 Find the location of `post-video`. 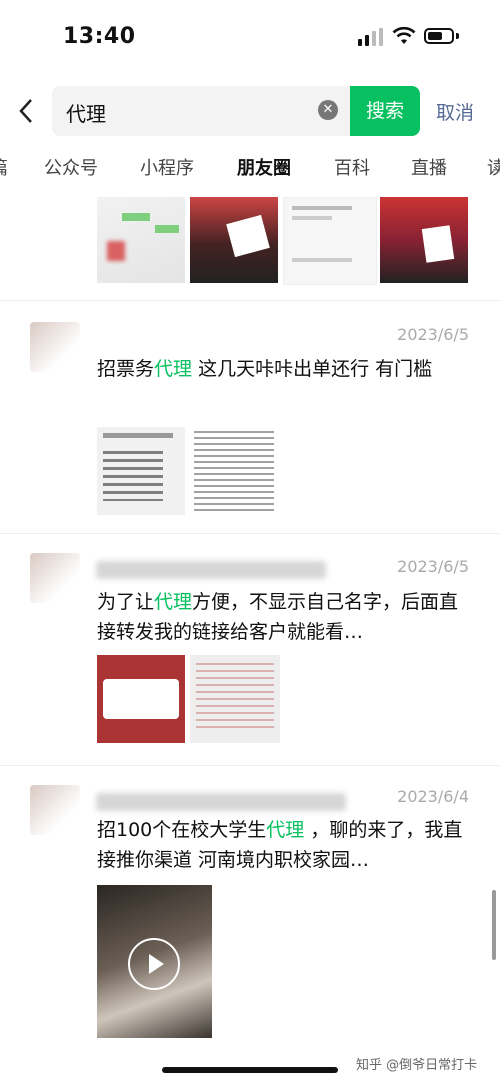

post-video is located at coordinates (154, 961).